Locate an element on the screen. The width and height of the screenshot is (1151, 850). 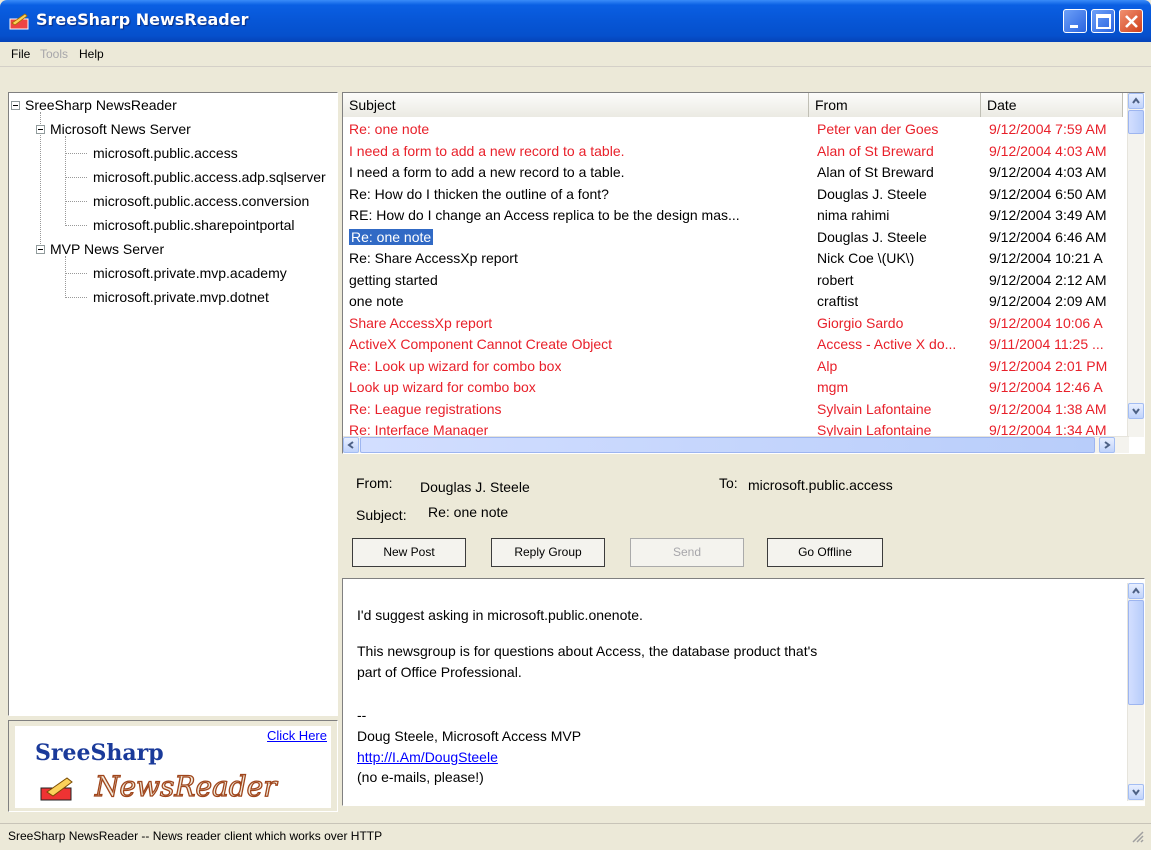
message-date: 9/12/2004 2:09 AM is located at coordinates (1048, 301).